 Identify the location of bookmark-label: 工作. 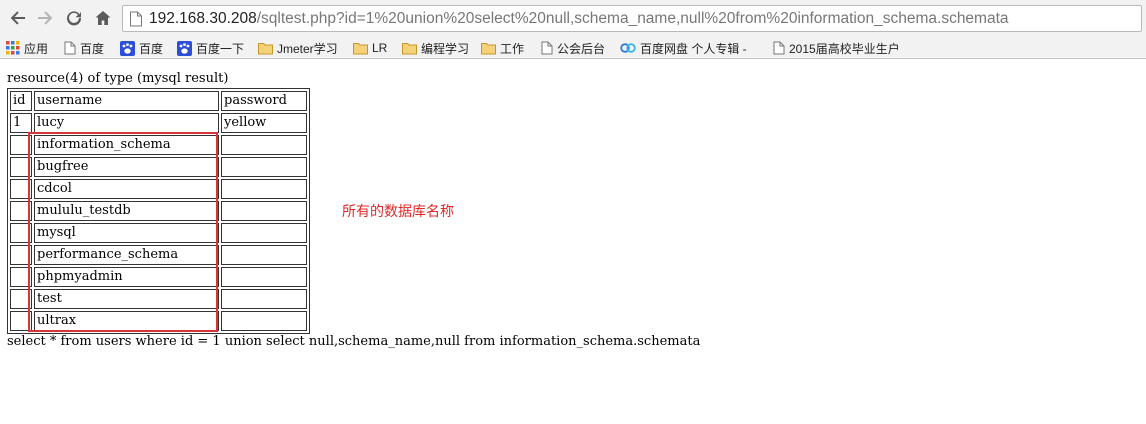
(512, 48).